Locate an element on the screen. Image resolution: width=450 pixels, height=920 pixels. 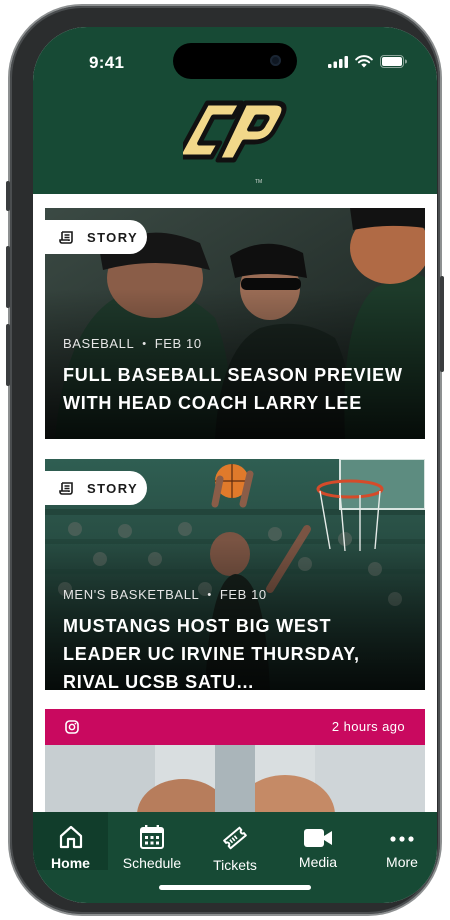
instagram-icon is located at coordinates (72, 727).